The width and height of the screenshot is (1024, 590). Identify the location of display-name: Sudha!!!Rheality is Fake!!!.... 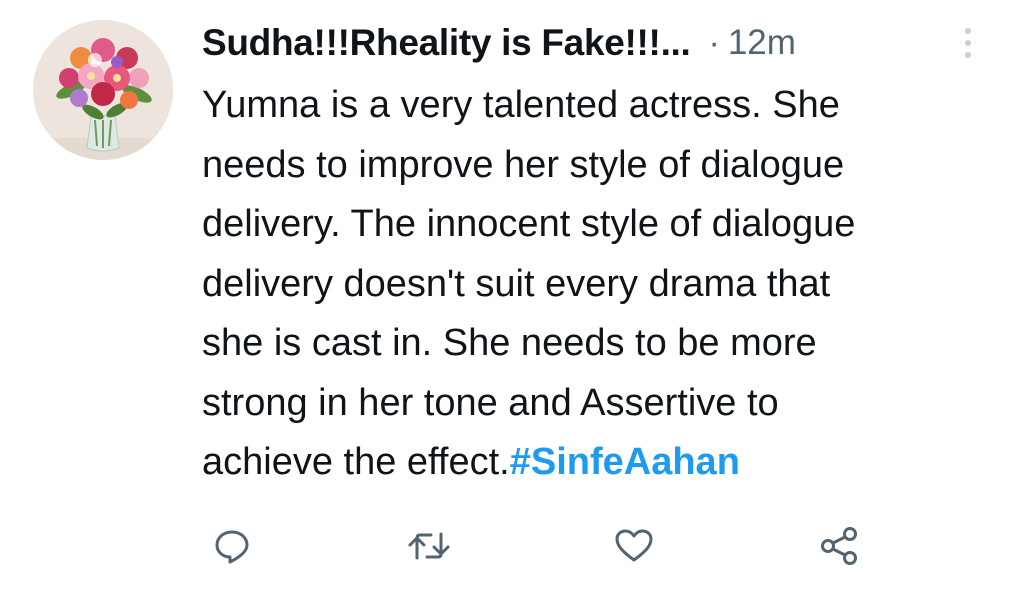
(446, 43).